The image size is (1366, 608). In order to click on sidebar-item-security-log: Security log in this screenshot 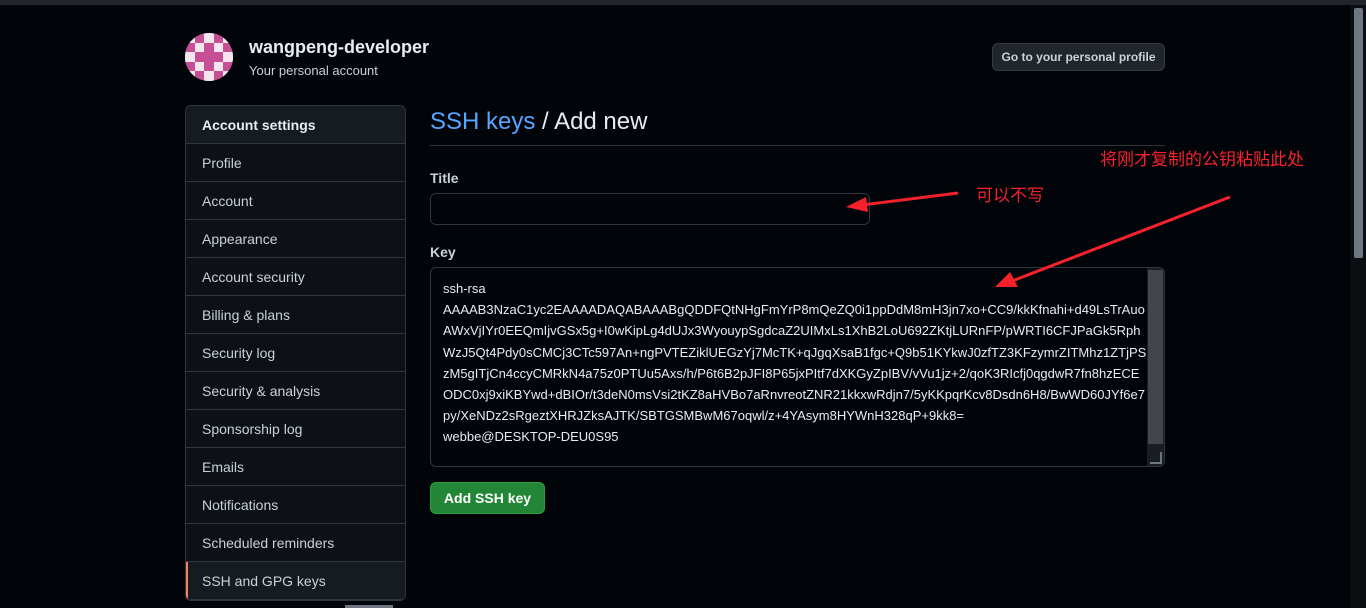, I will do `click(295, 353)`.